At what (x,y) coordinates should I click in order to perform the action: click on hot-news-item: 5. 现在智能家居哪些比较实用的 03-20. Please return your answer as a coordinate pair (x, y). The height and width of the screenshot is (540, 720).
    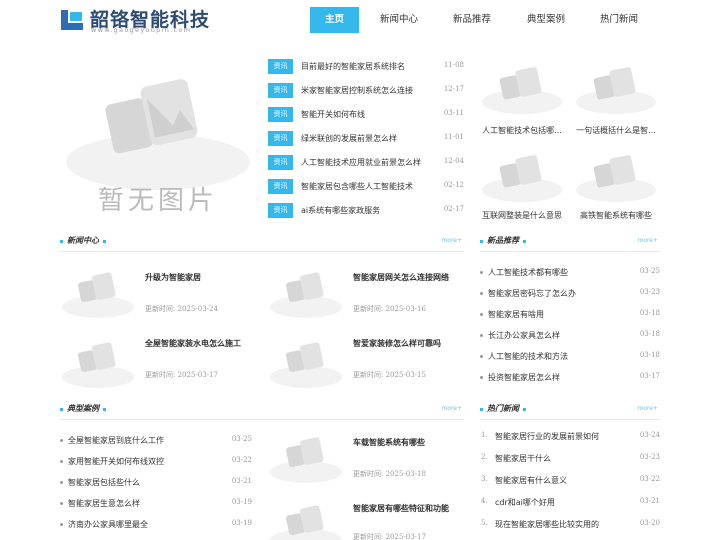
    Looking at the image, I should click on (570, 525).